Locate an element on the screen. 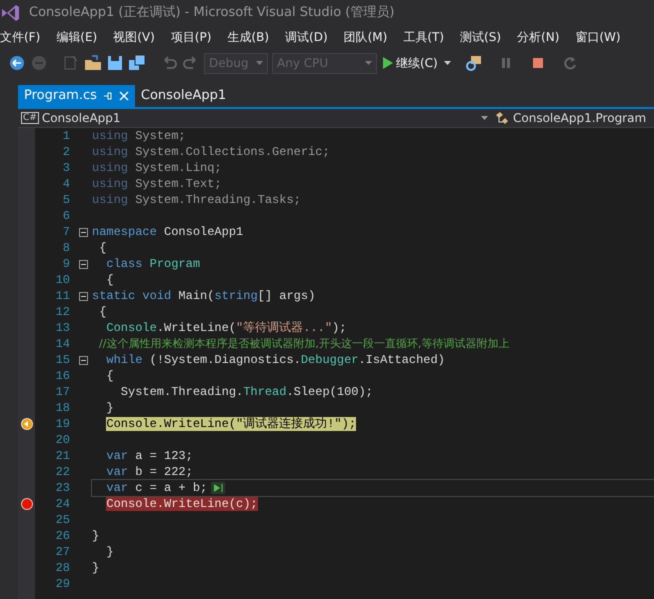  code-line: System.Threading.Thread.Sleep(100); is located at coordinates (246, 392).